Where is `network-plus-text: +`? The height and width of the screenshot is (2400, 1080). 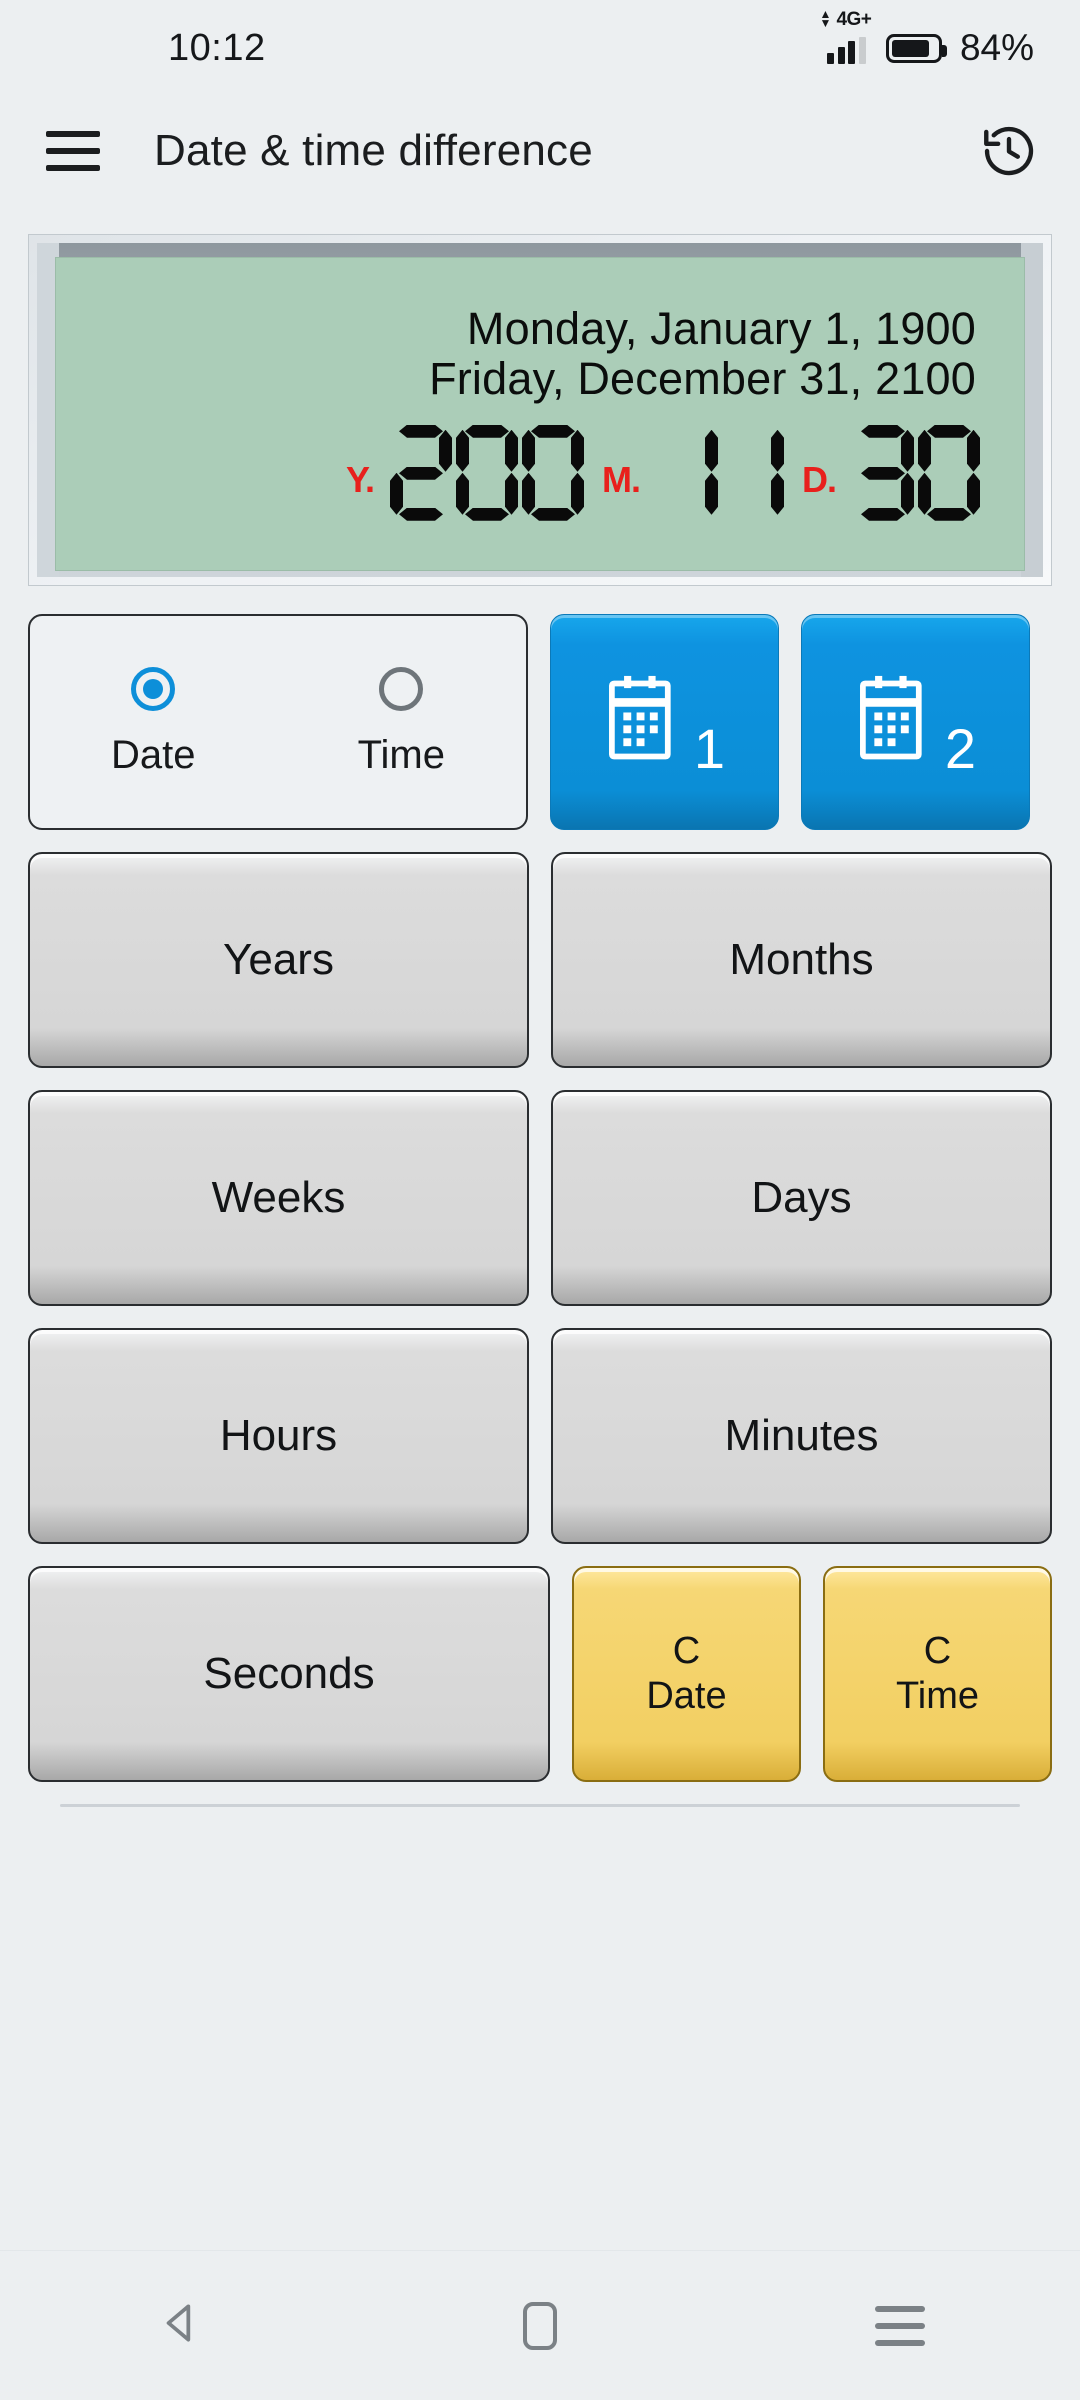 network-plus-text: + is located at coordinates (866, 19).